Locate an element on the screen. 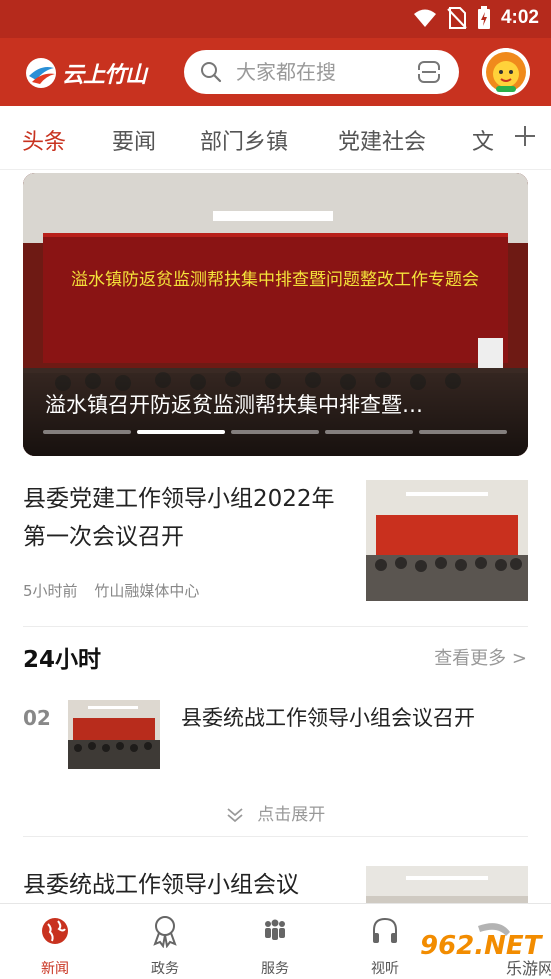 Image resolution: width=551 pixels, height=979 pixels. nav-label: 新闻 is located at coordinates (55, 969).